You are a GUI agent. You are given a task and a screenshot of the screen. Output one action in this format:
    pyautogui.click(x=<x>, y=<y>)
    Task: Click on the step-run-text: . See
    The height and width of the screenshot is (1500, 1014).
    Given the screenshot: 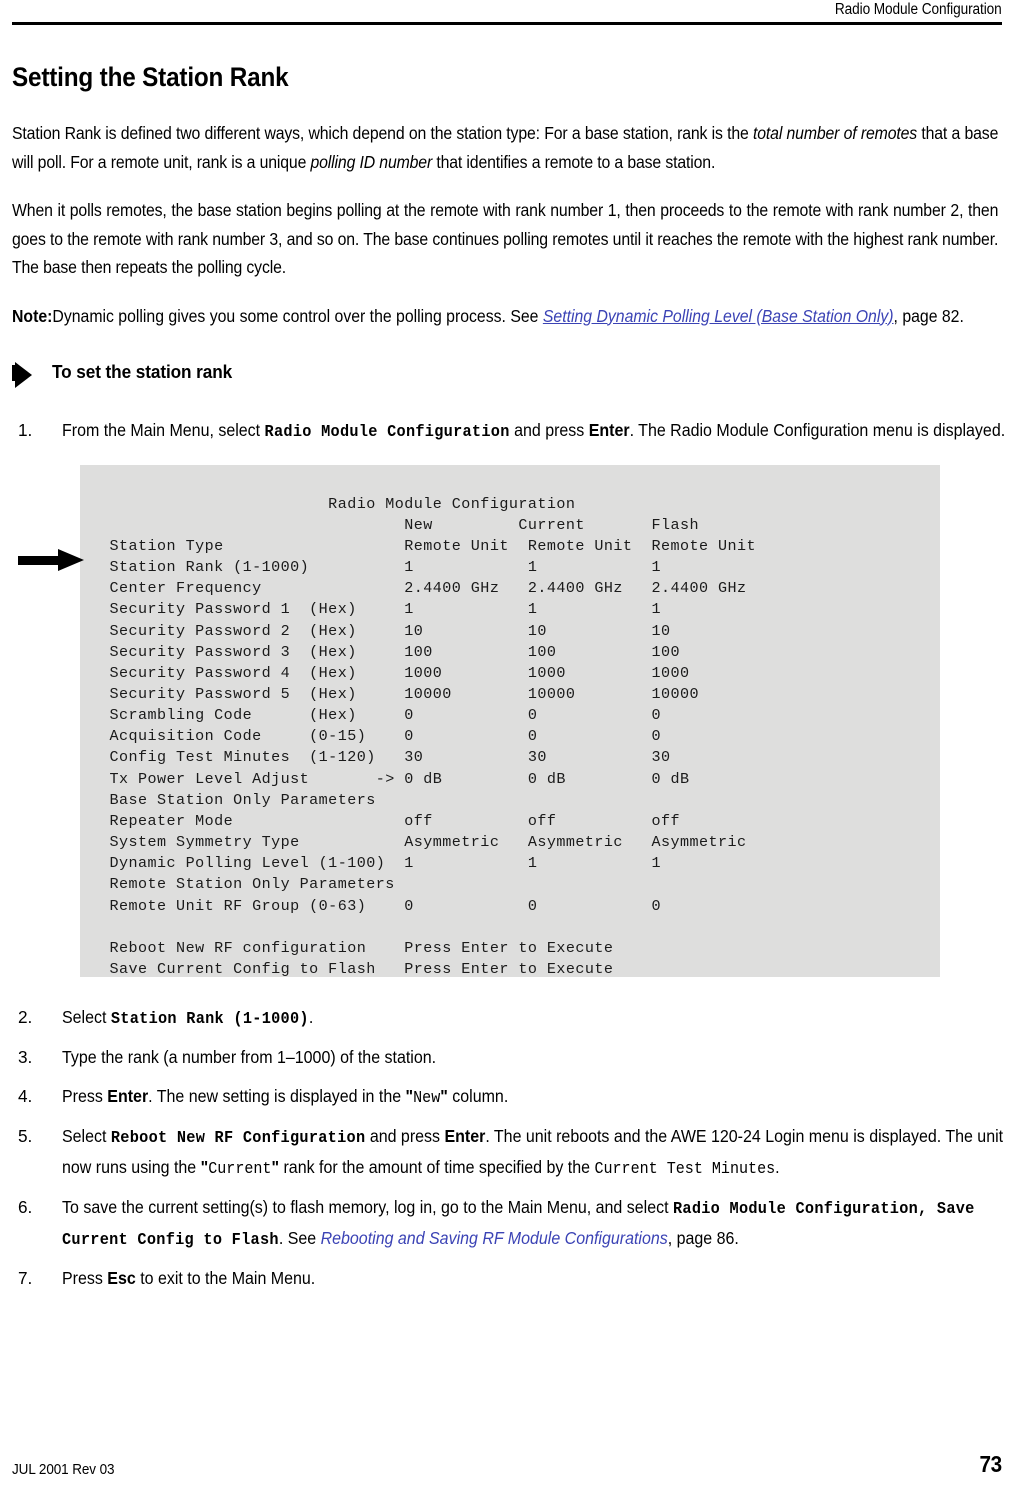 What is the action you would take?
    pyautogui.click(x=299, y=1237)
    